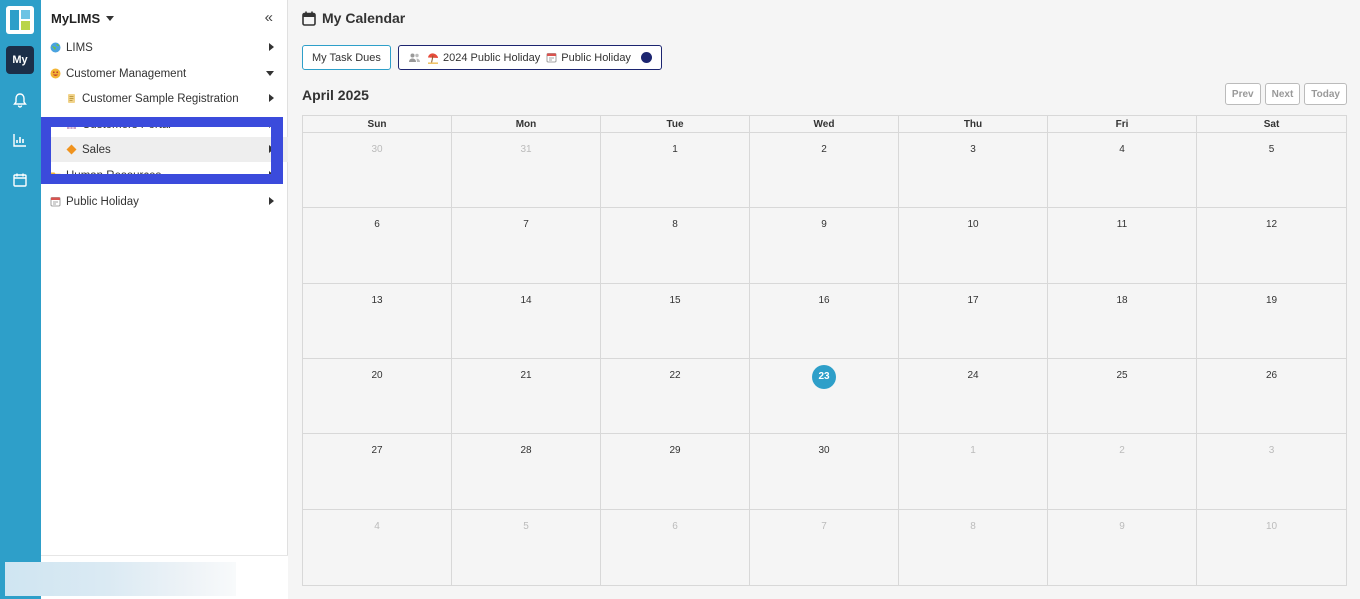 The image size is (1360, 599). I want to click on day-cell: 21, so click(526, 397).